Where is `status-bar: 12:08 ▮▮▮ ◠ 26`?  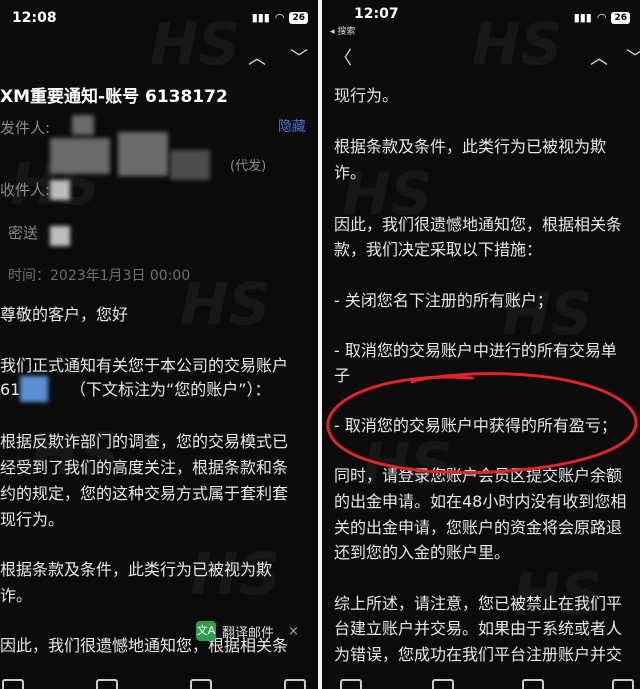
status-bar: 12:08 ▮▮▮ ◠ 26 is located at coordinates (159, 17).